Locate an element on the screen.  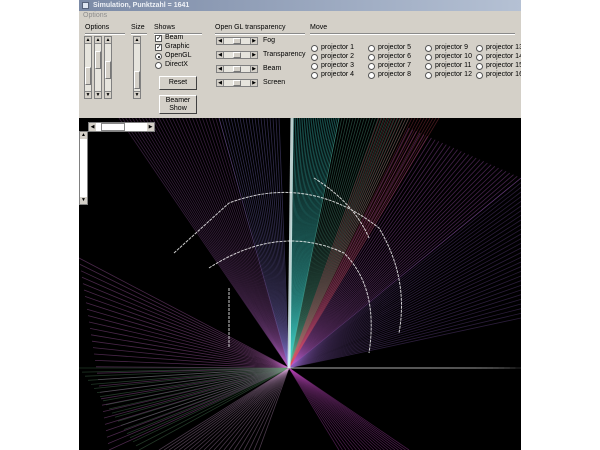
projector-13-radio is located at coordinates (479, 48).